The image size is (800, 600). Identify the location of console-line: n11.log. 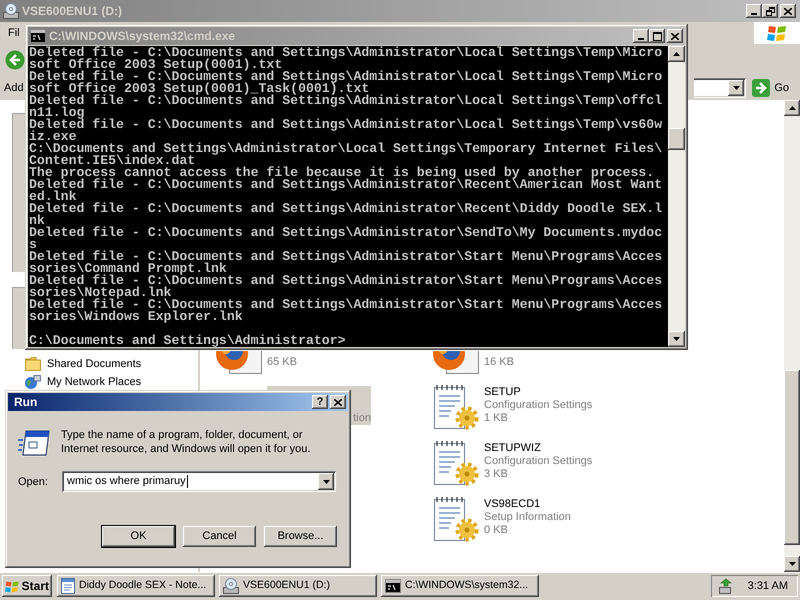
(56, 113).